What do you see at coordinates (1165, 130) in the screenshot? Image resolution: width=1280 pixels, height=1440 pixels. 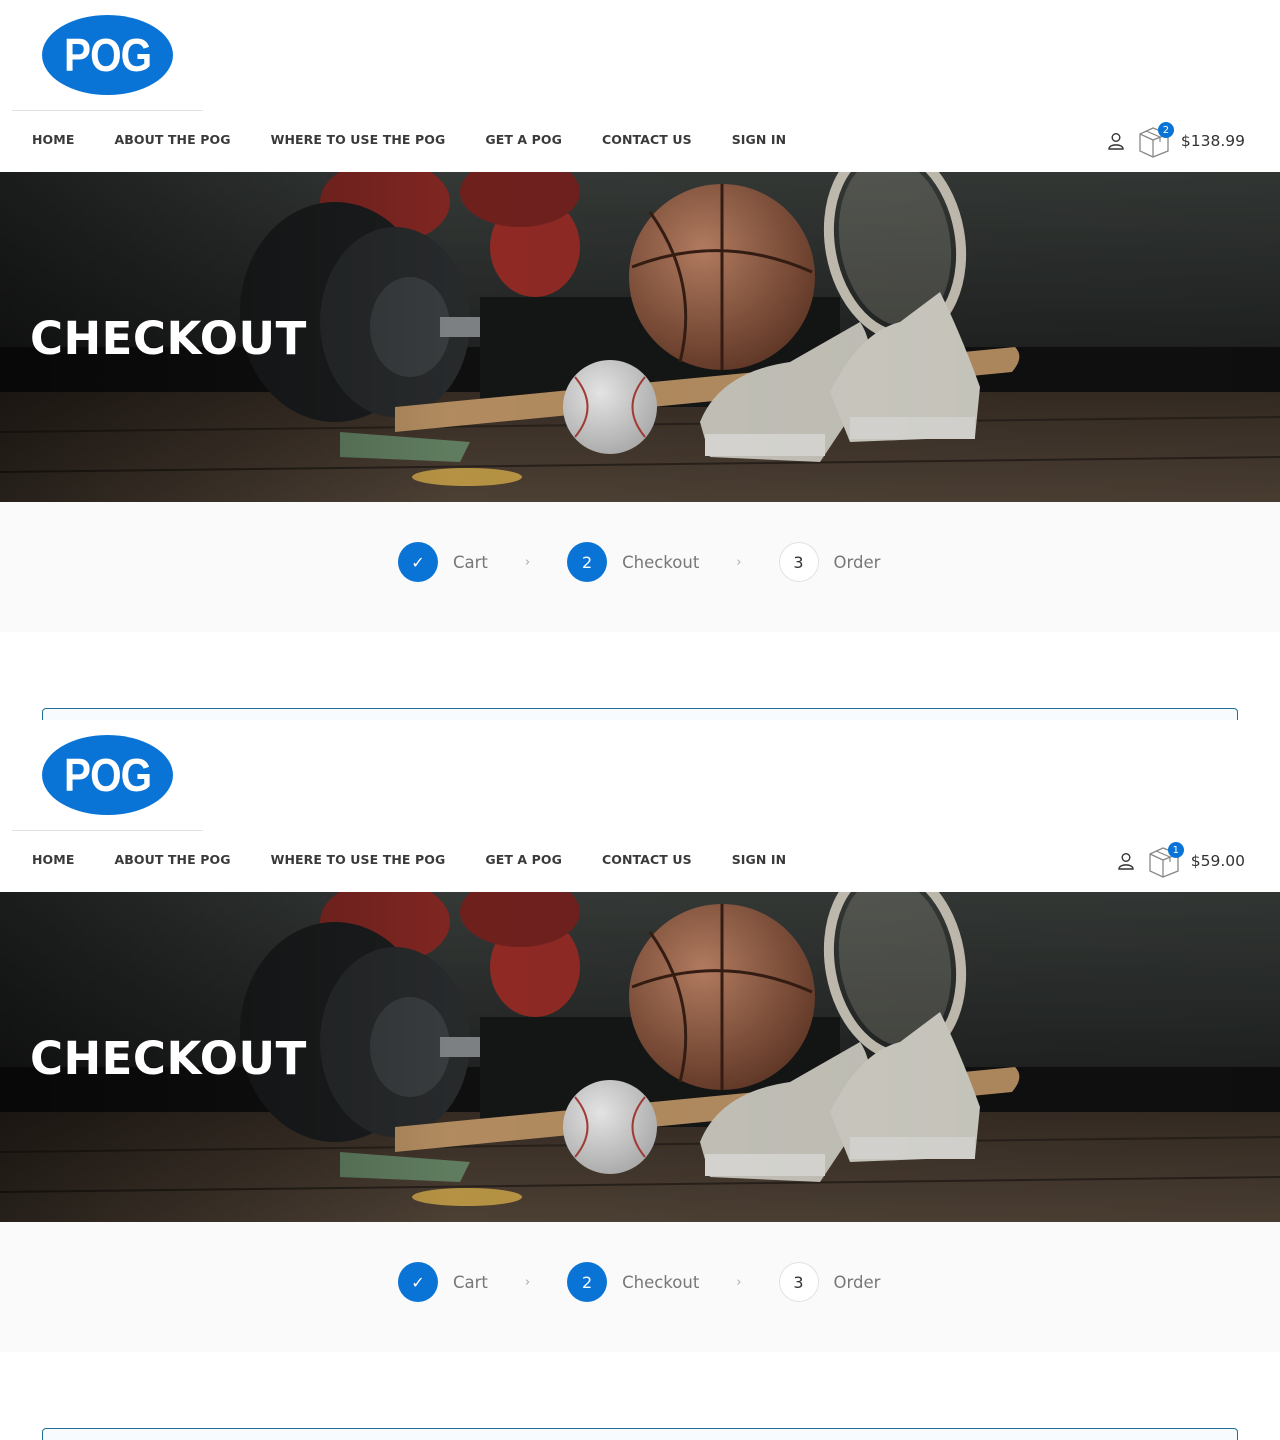 I see `cart-count-badge: 2` at bounding box center [1165, 130].